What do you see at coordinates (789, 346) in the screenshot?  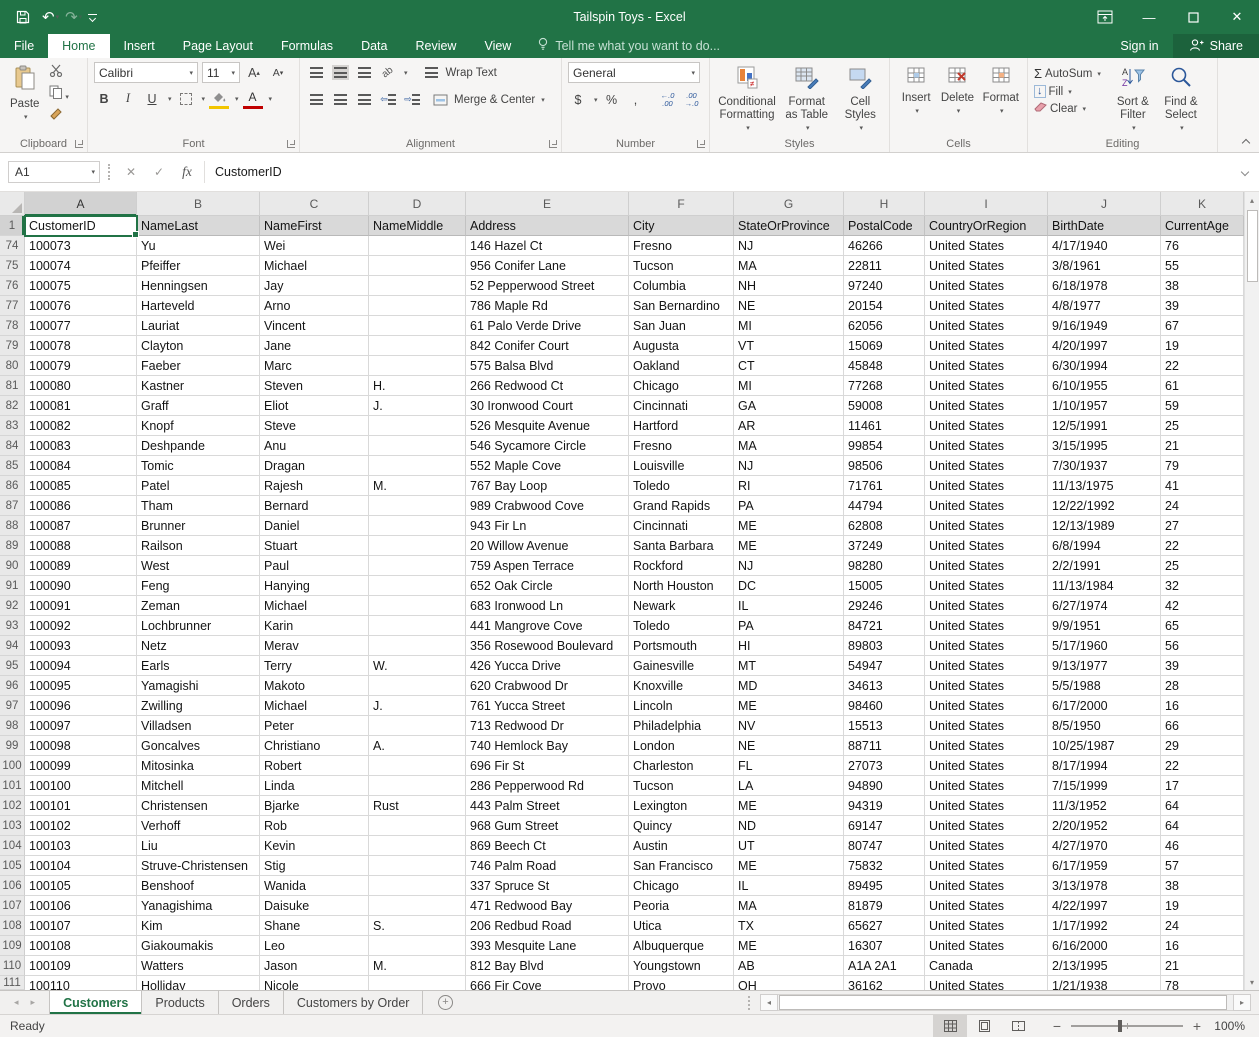 I see `cell-G79: VT` at bounding box center [789, 346].